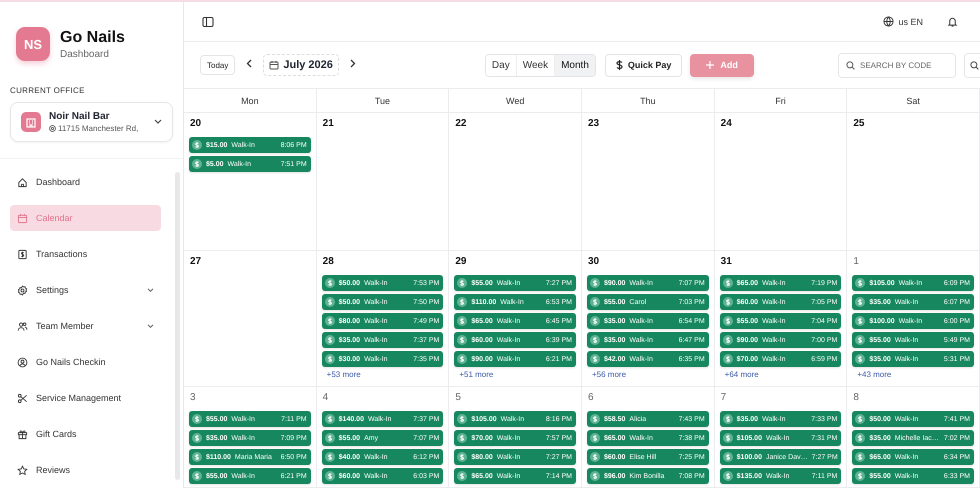 Image resolution: width=980 pixels, height=488 pixels. What do you see at coordinates (461, 262) in the screenshot?
I see `day-number: 29` at bounding box center [461, 262].